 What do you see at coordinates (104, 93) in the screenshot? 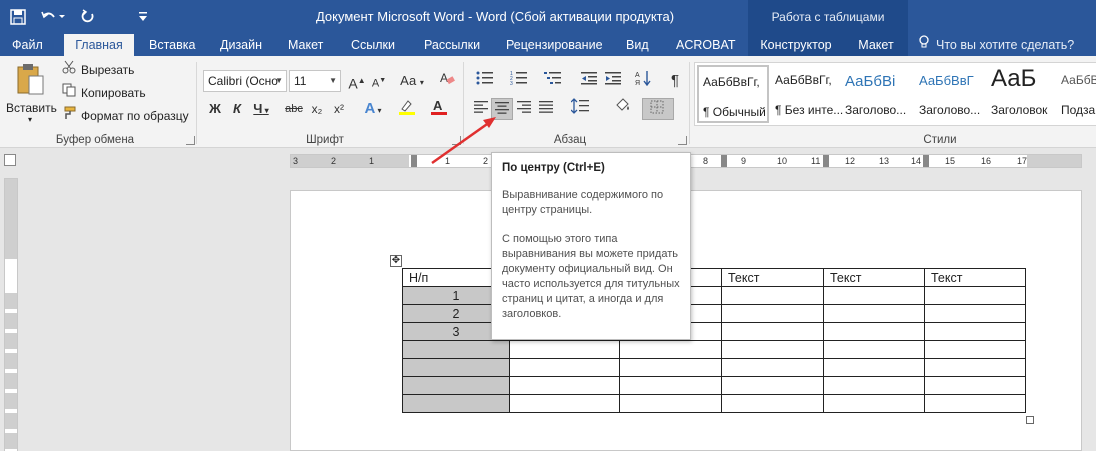
I see `copy-button: Копировать` at bounding box center [104, 93].